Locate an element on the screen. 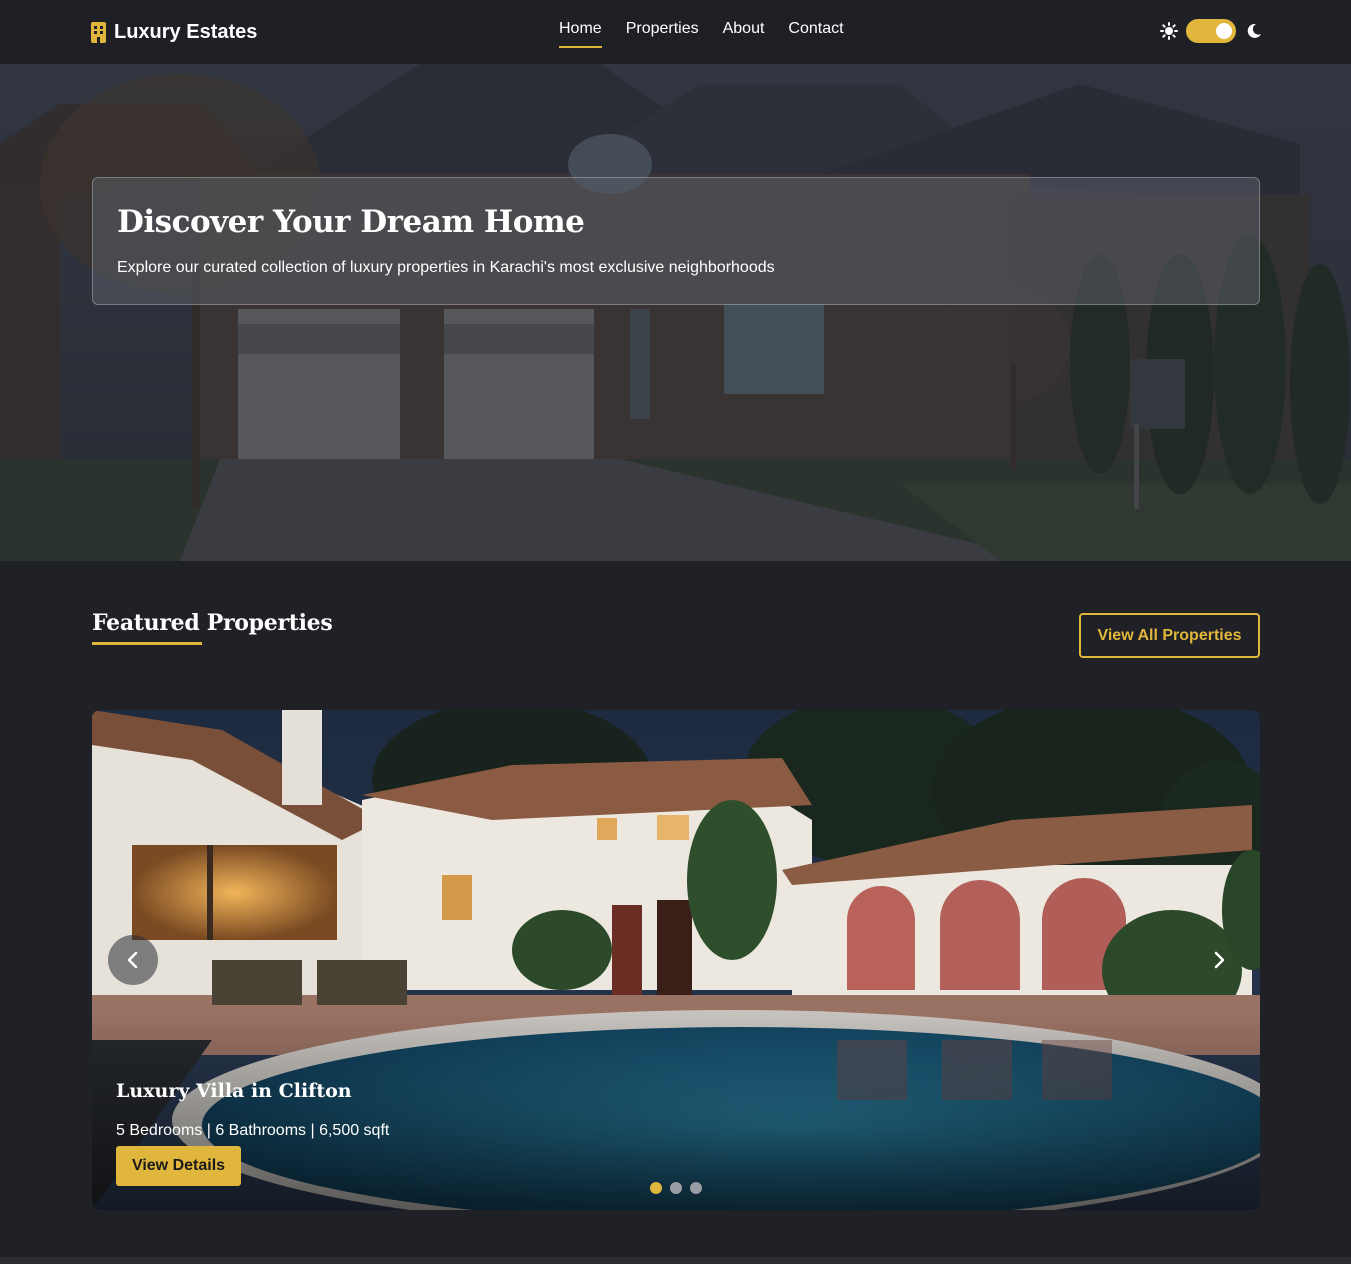 The image size is (1351, 1264). moon-icon is located at coordinates (1254, 30).